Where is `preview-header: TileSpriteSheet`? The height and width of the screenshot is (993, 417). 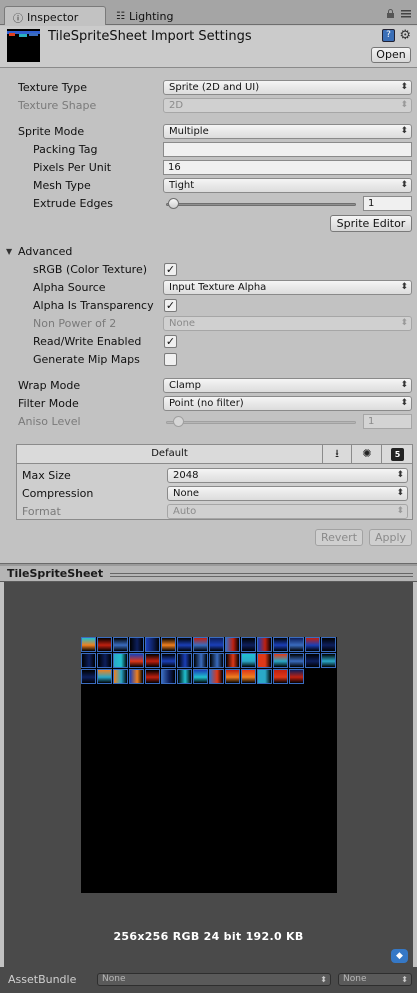 preview-header: TileSpriteSheet is located at coordinates (208, 574).